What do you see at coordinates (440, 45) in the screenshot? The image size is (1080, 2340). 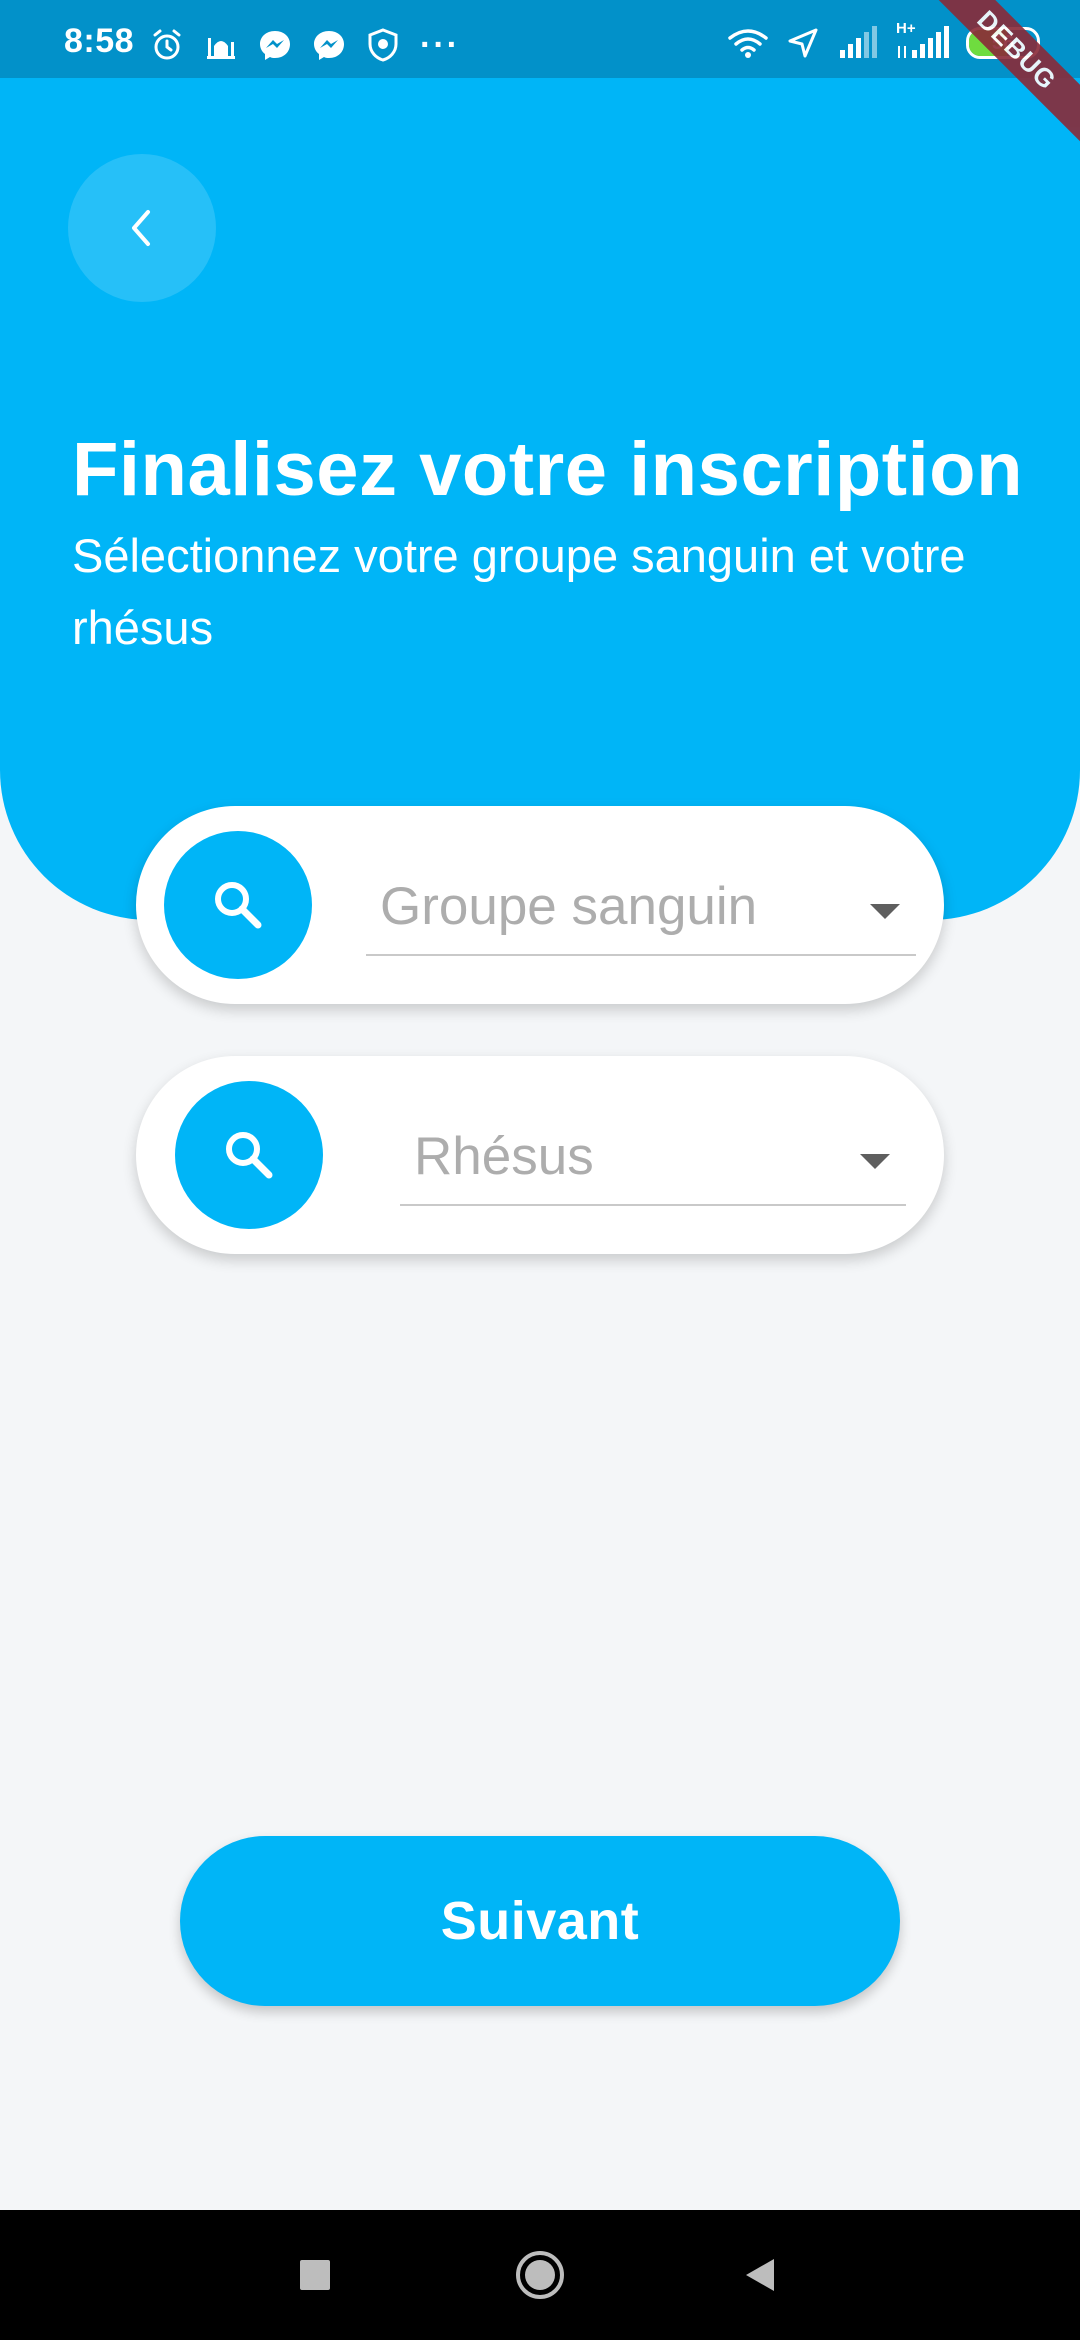 I see `more-dots-icon: ···` at bounding box center [440, 45].